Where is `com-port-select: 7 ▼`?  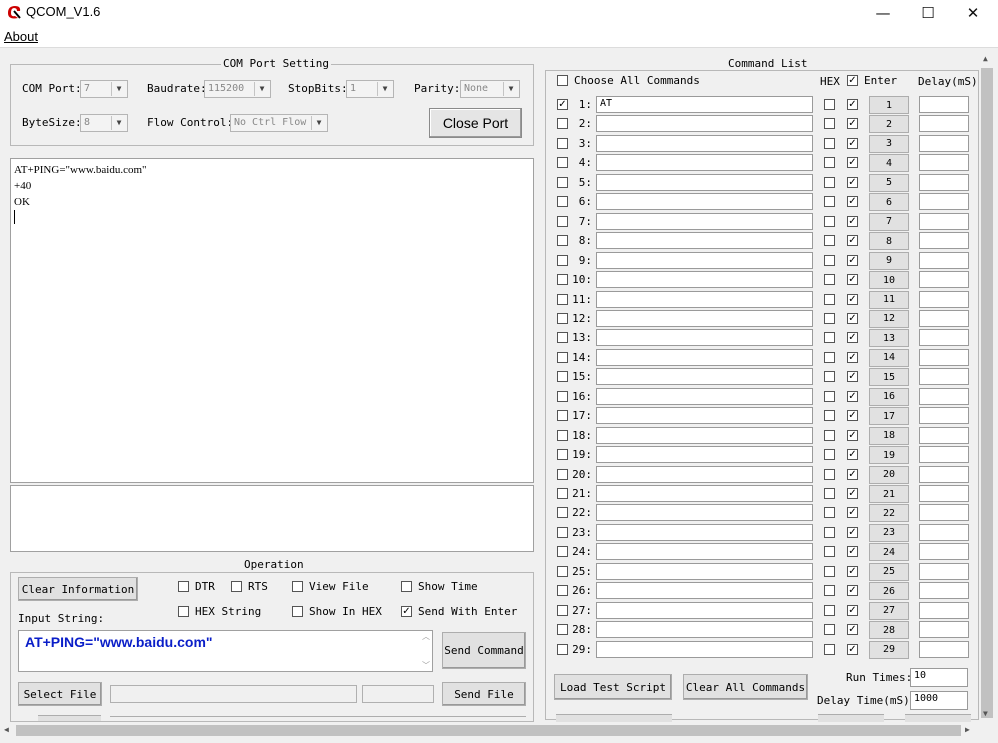 com-port-select: 7 ▼ is located at coordinates (104, 89).